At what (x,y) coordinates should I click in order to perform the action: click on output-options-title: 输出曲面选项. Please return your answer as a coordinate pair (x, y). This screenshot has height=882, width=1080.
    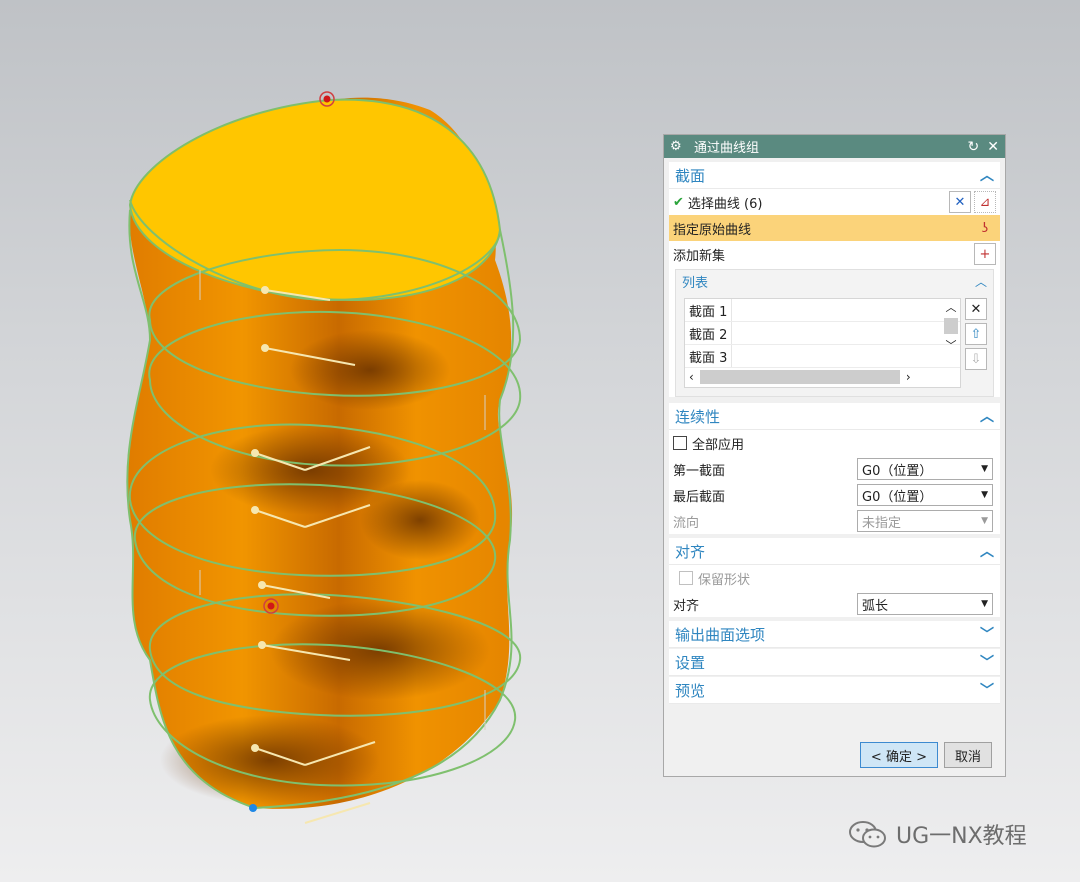
    Looking at the image, I should click on (720, 634).